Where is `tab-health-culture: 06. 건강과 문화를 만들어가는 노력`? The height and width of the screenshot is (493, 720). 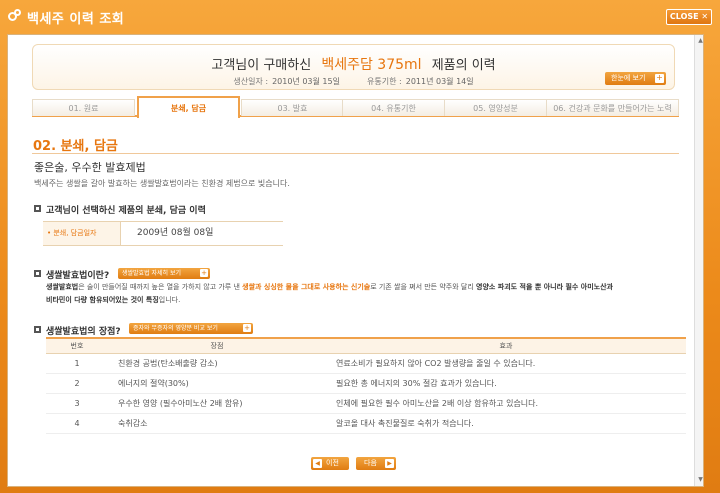 tab-health-culture: 06. 건강과 문화를 만들어가는 노력 is located at coordinates (612, 107).